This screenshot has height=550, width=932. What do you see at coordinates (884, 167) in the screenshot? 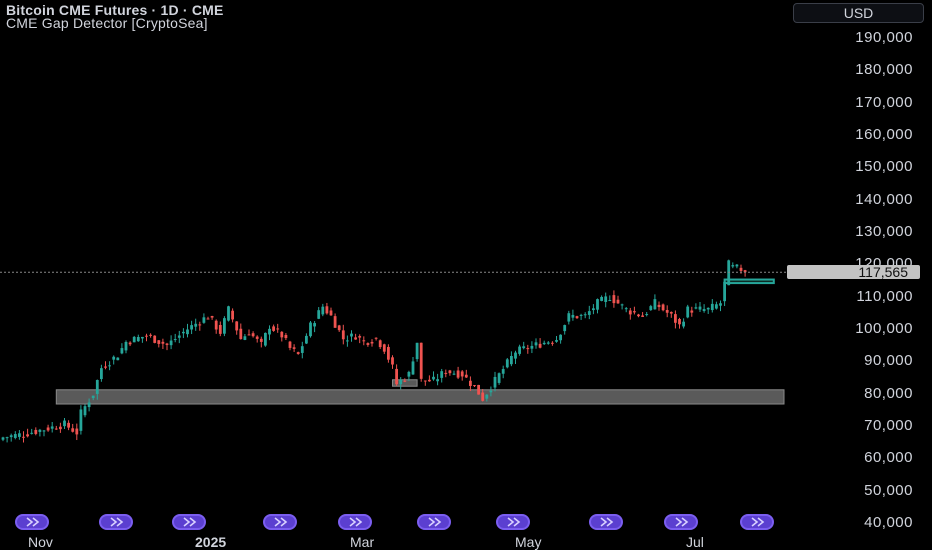
I see `price-tick-label: 150,000` at bounding box center [884, 167].